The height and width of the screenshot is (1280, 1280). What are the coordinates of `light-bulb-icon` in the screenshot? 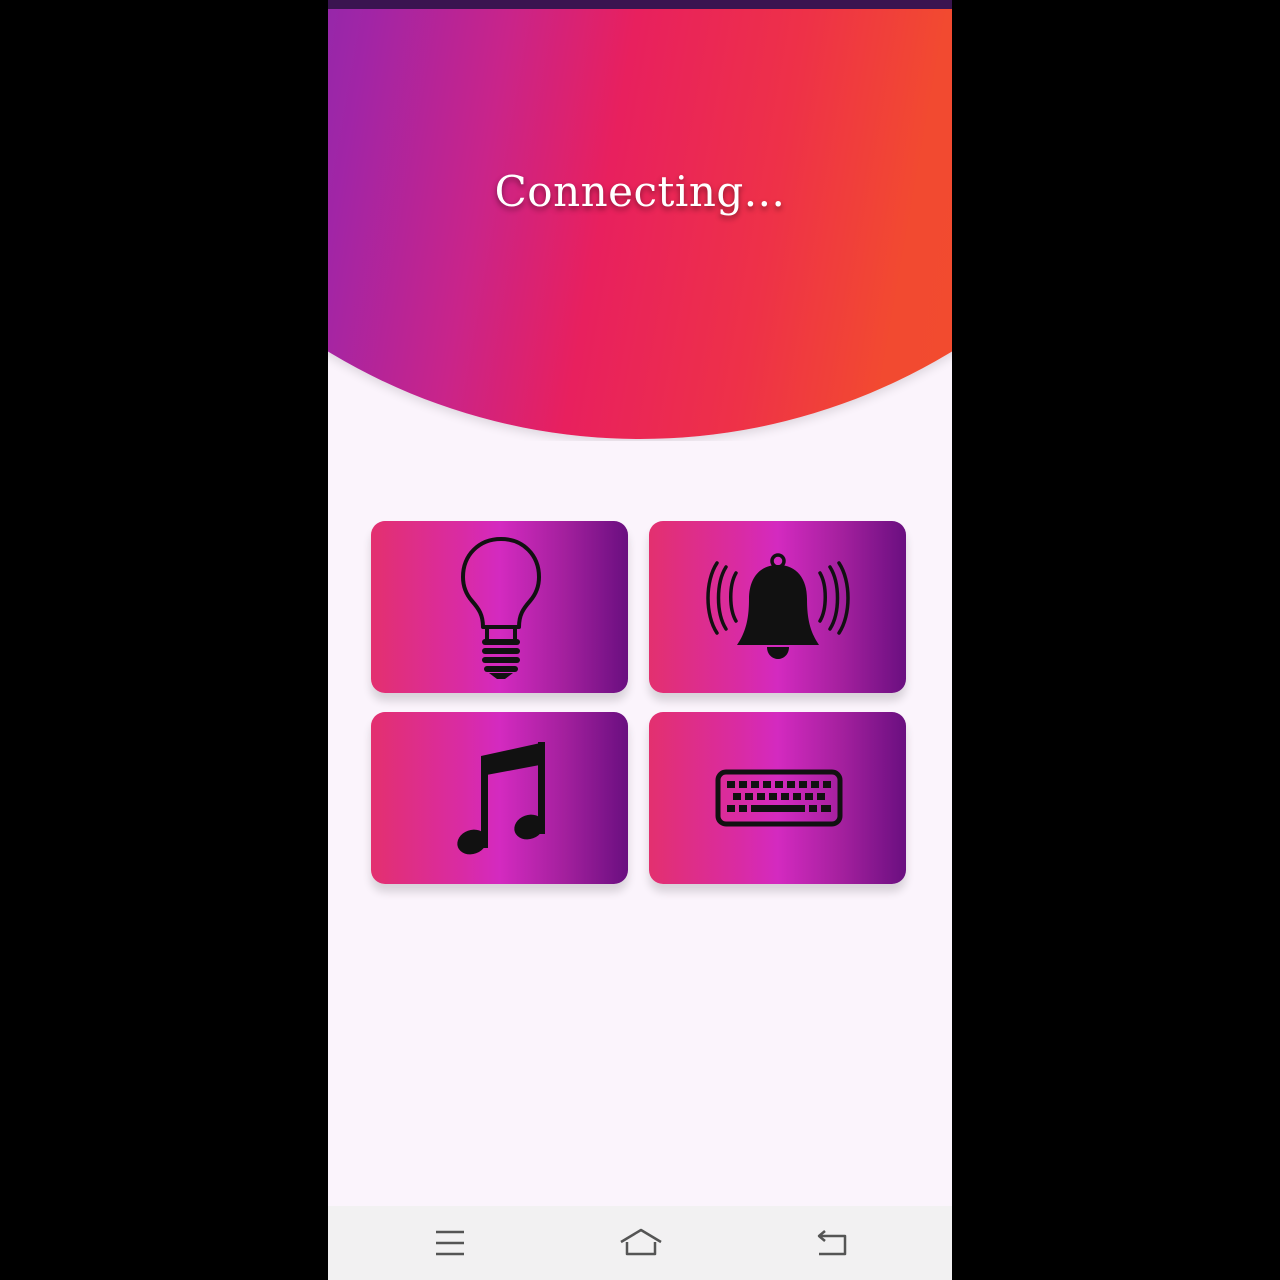 It's located at (501, 608).